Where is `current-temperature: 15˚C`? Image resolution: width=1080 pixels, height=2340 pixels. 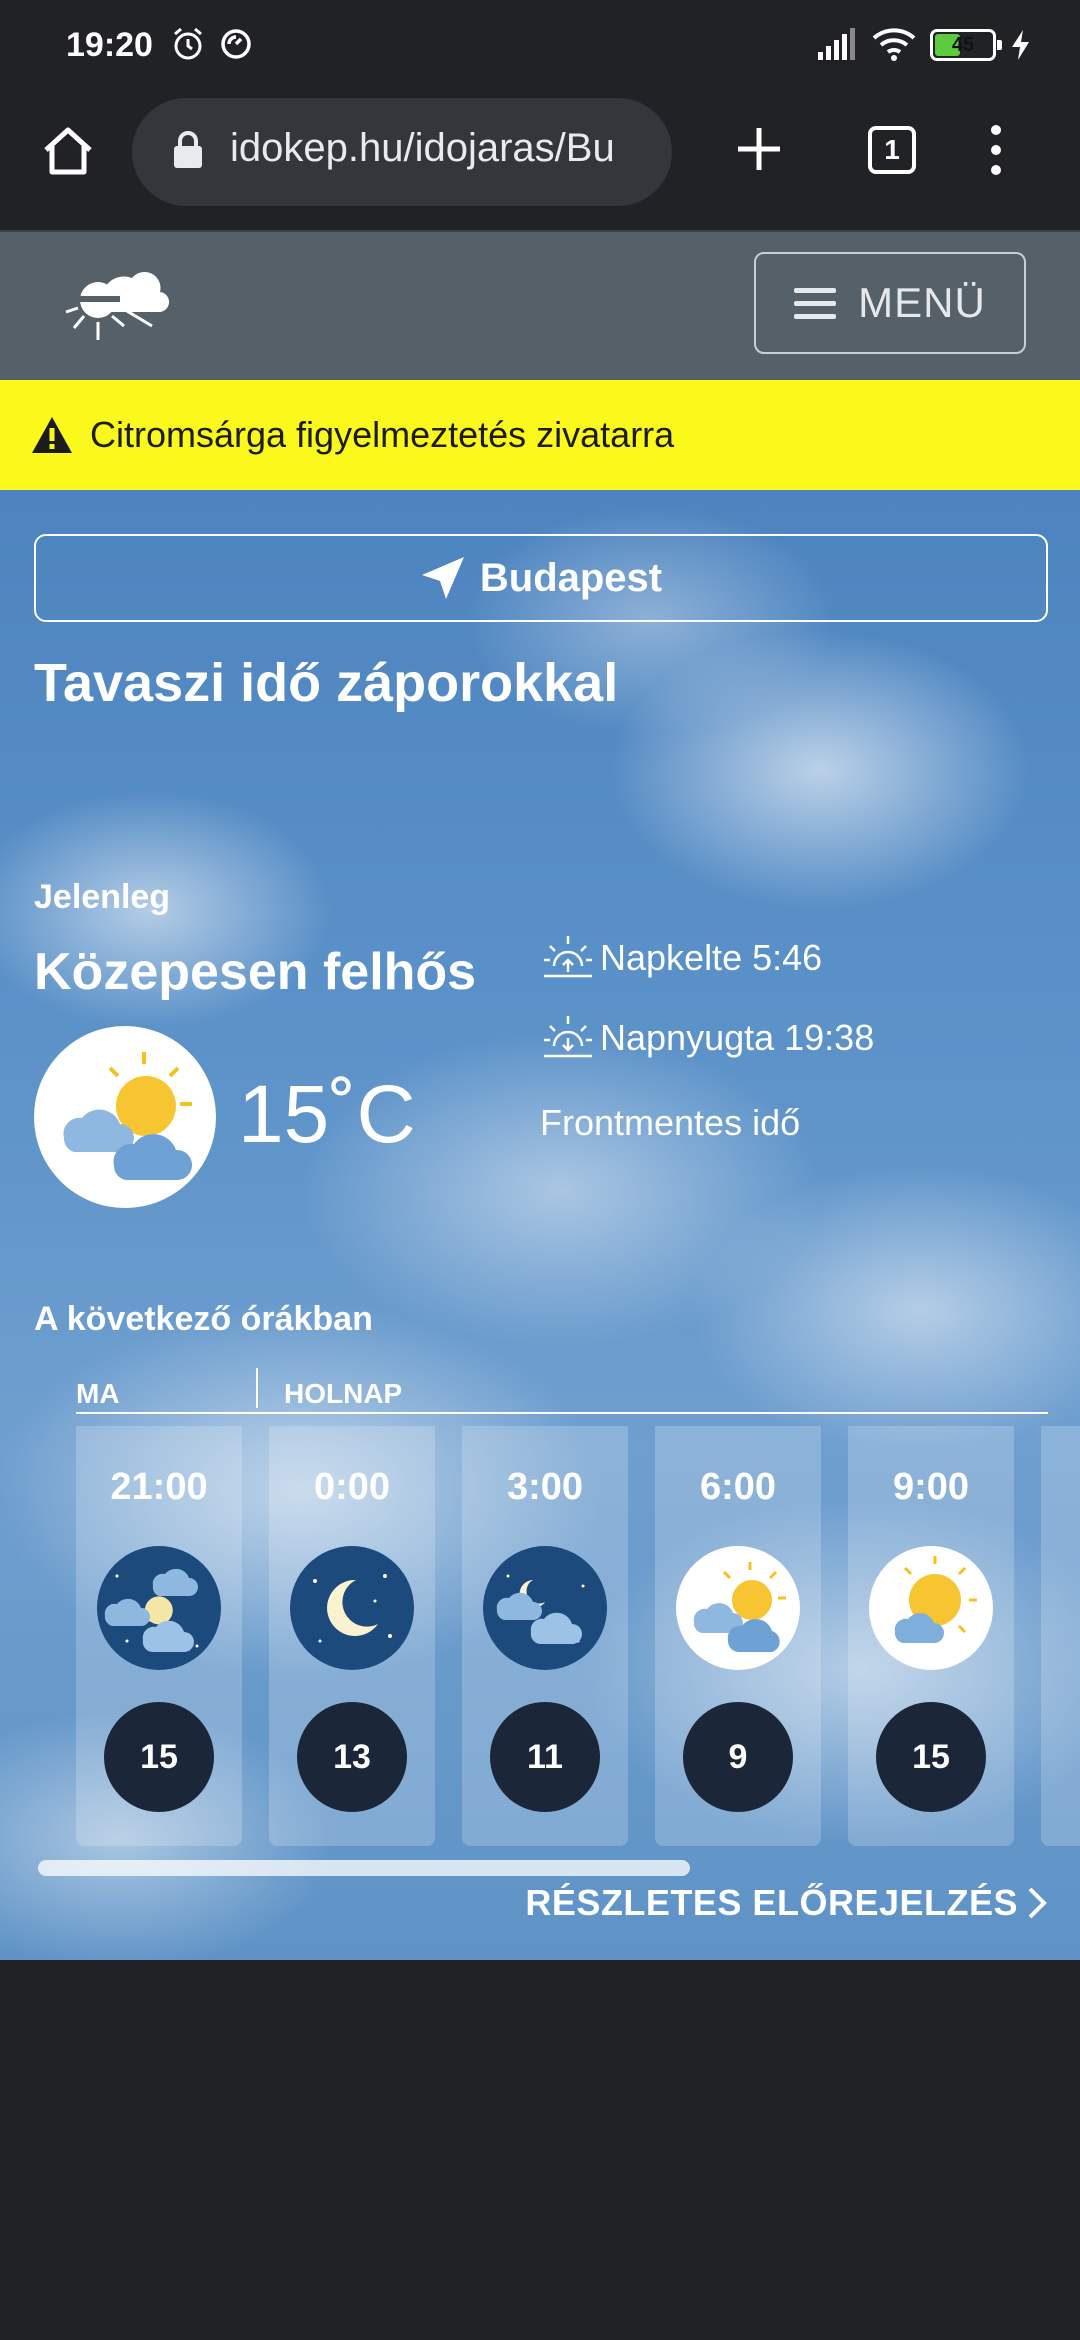 current-temperature: 15˚C is located at coordinates (327, 1114).